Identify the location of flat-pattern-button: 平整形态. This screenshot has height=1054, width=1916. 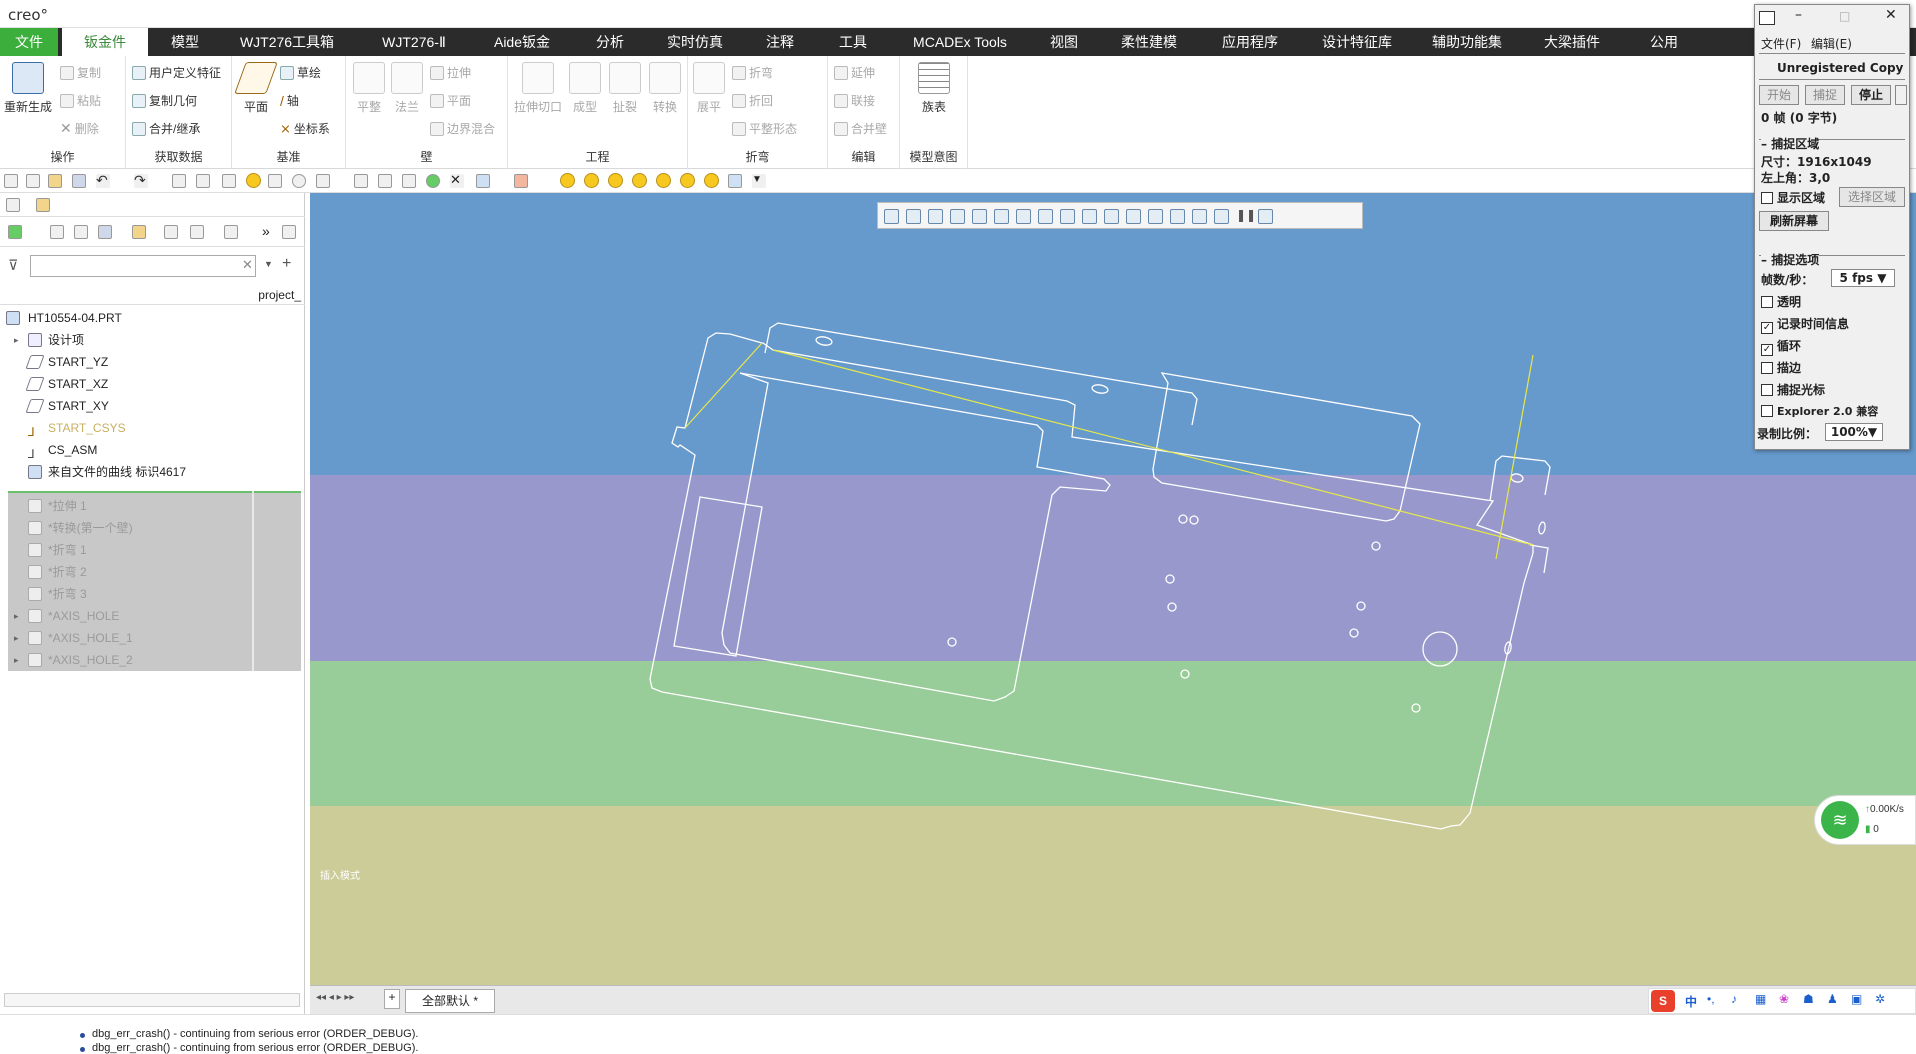
(764, 128).